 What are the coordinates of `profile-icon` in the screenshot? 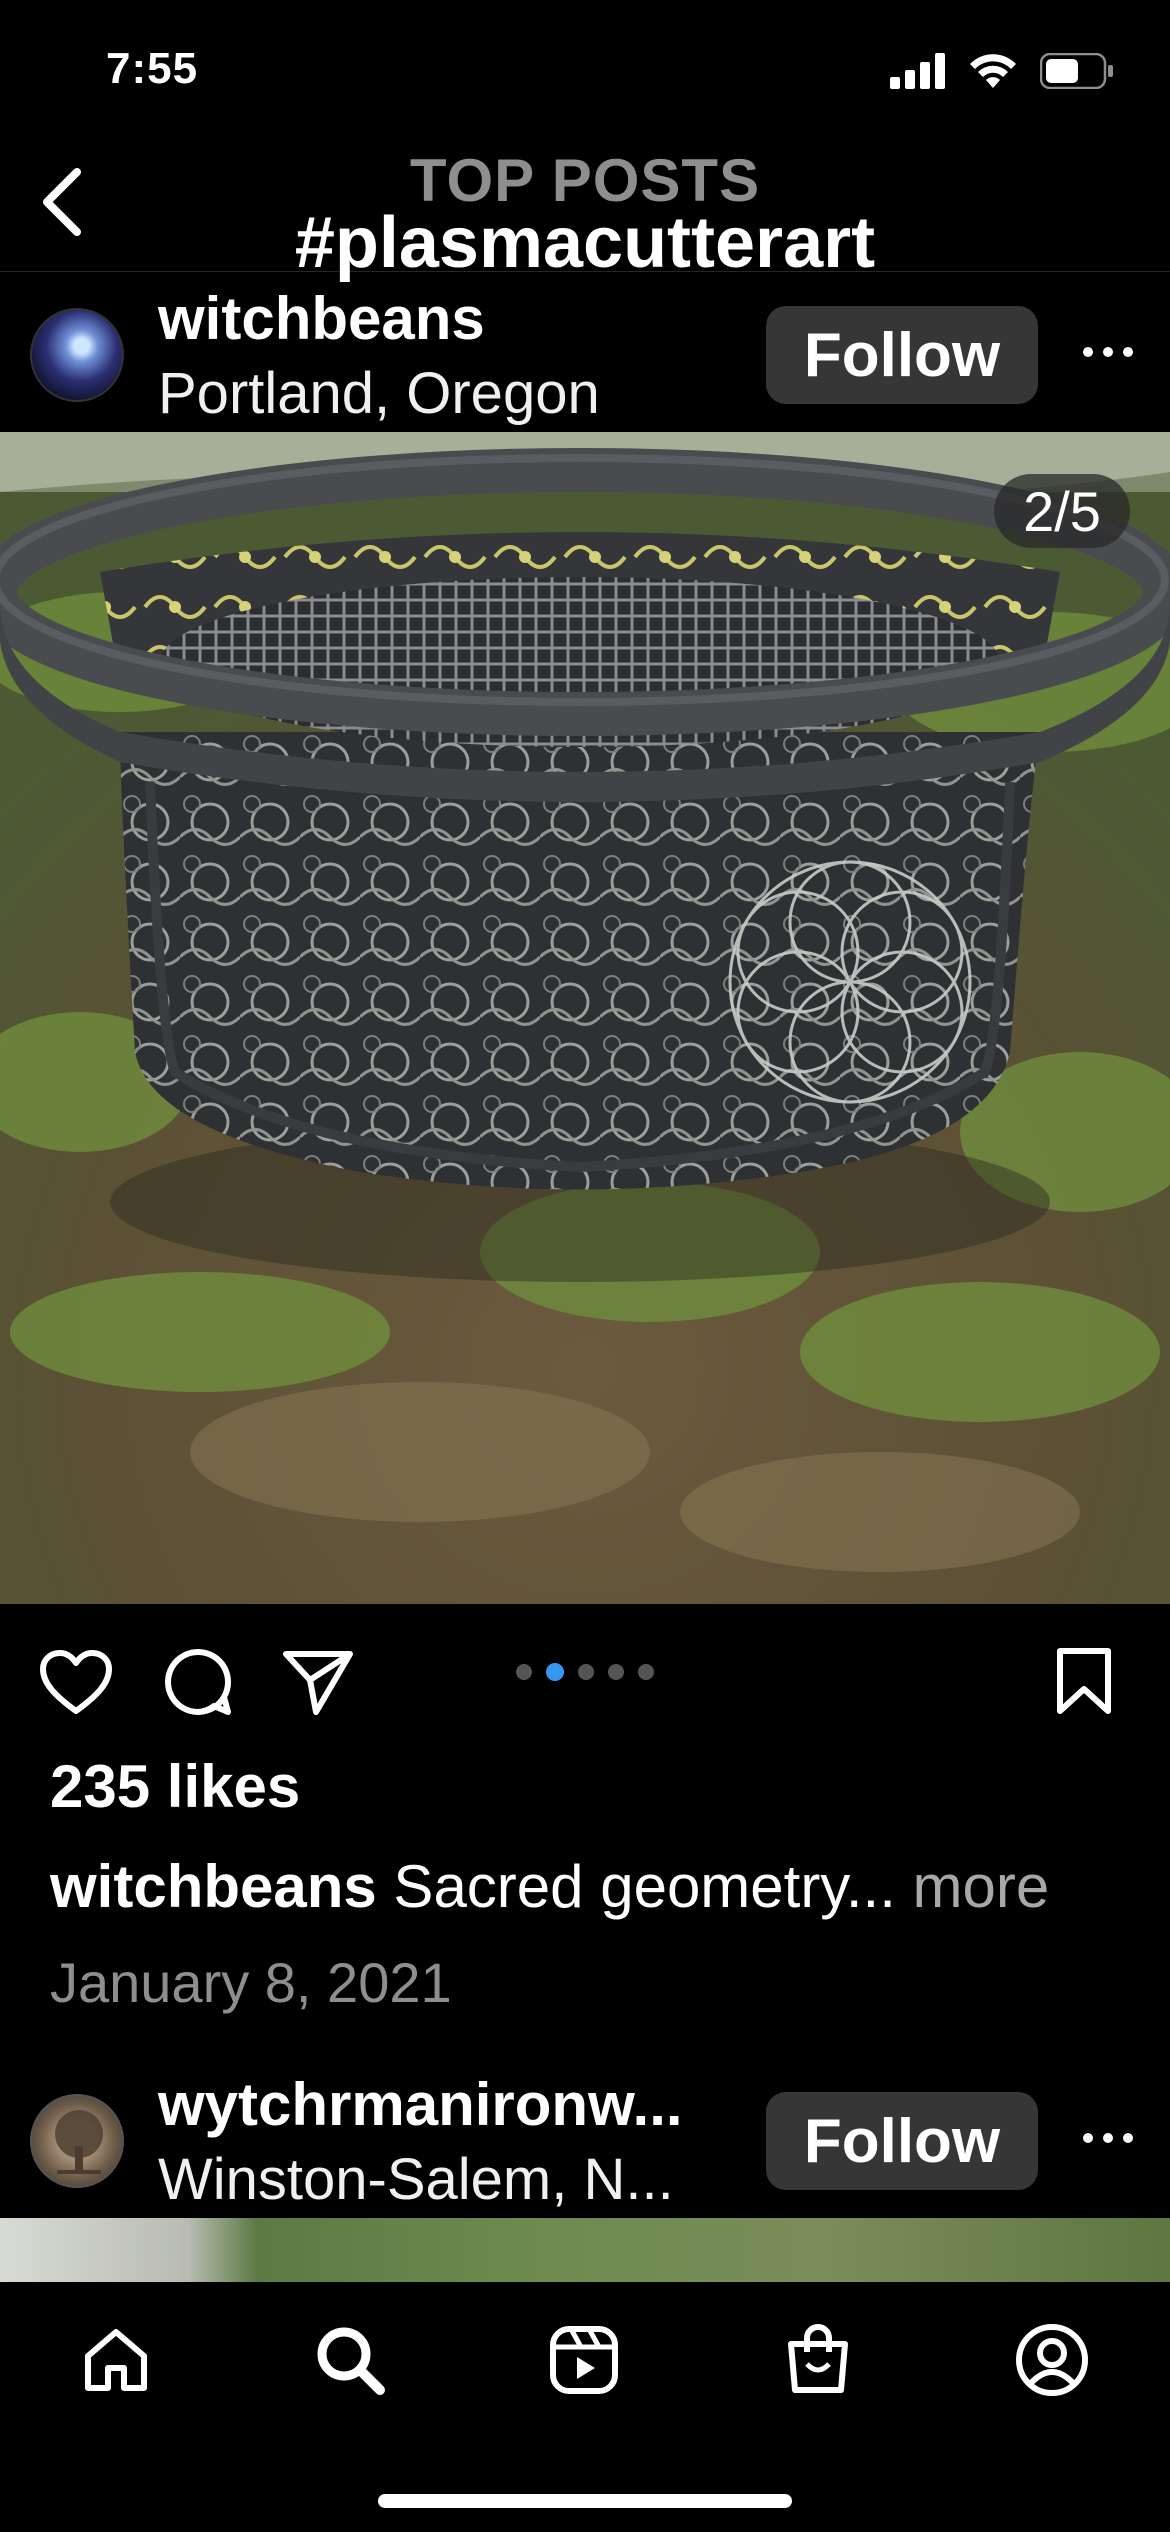 It's located at (1052, 2360).